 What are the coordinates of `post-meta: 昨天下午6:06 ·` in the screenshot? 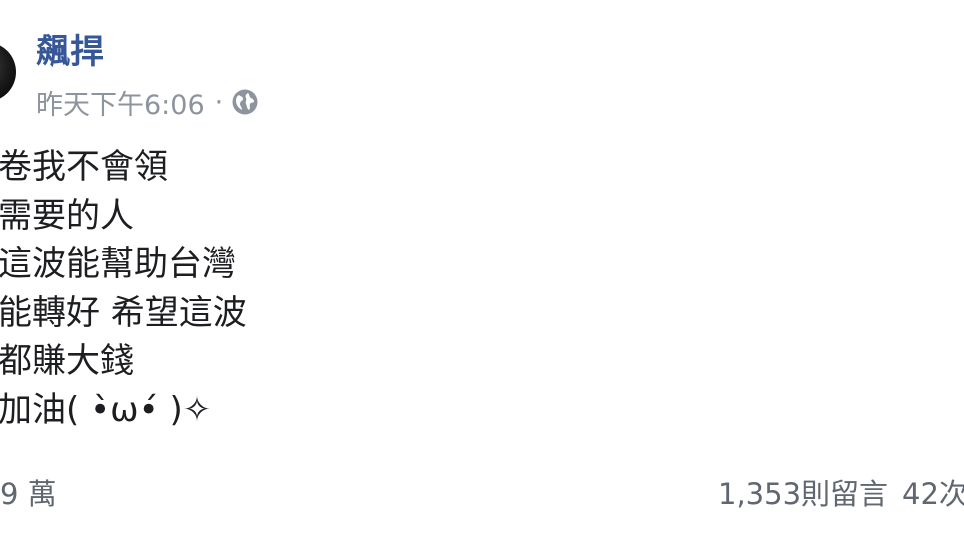 It's located at (147, 102).